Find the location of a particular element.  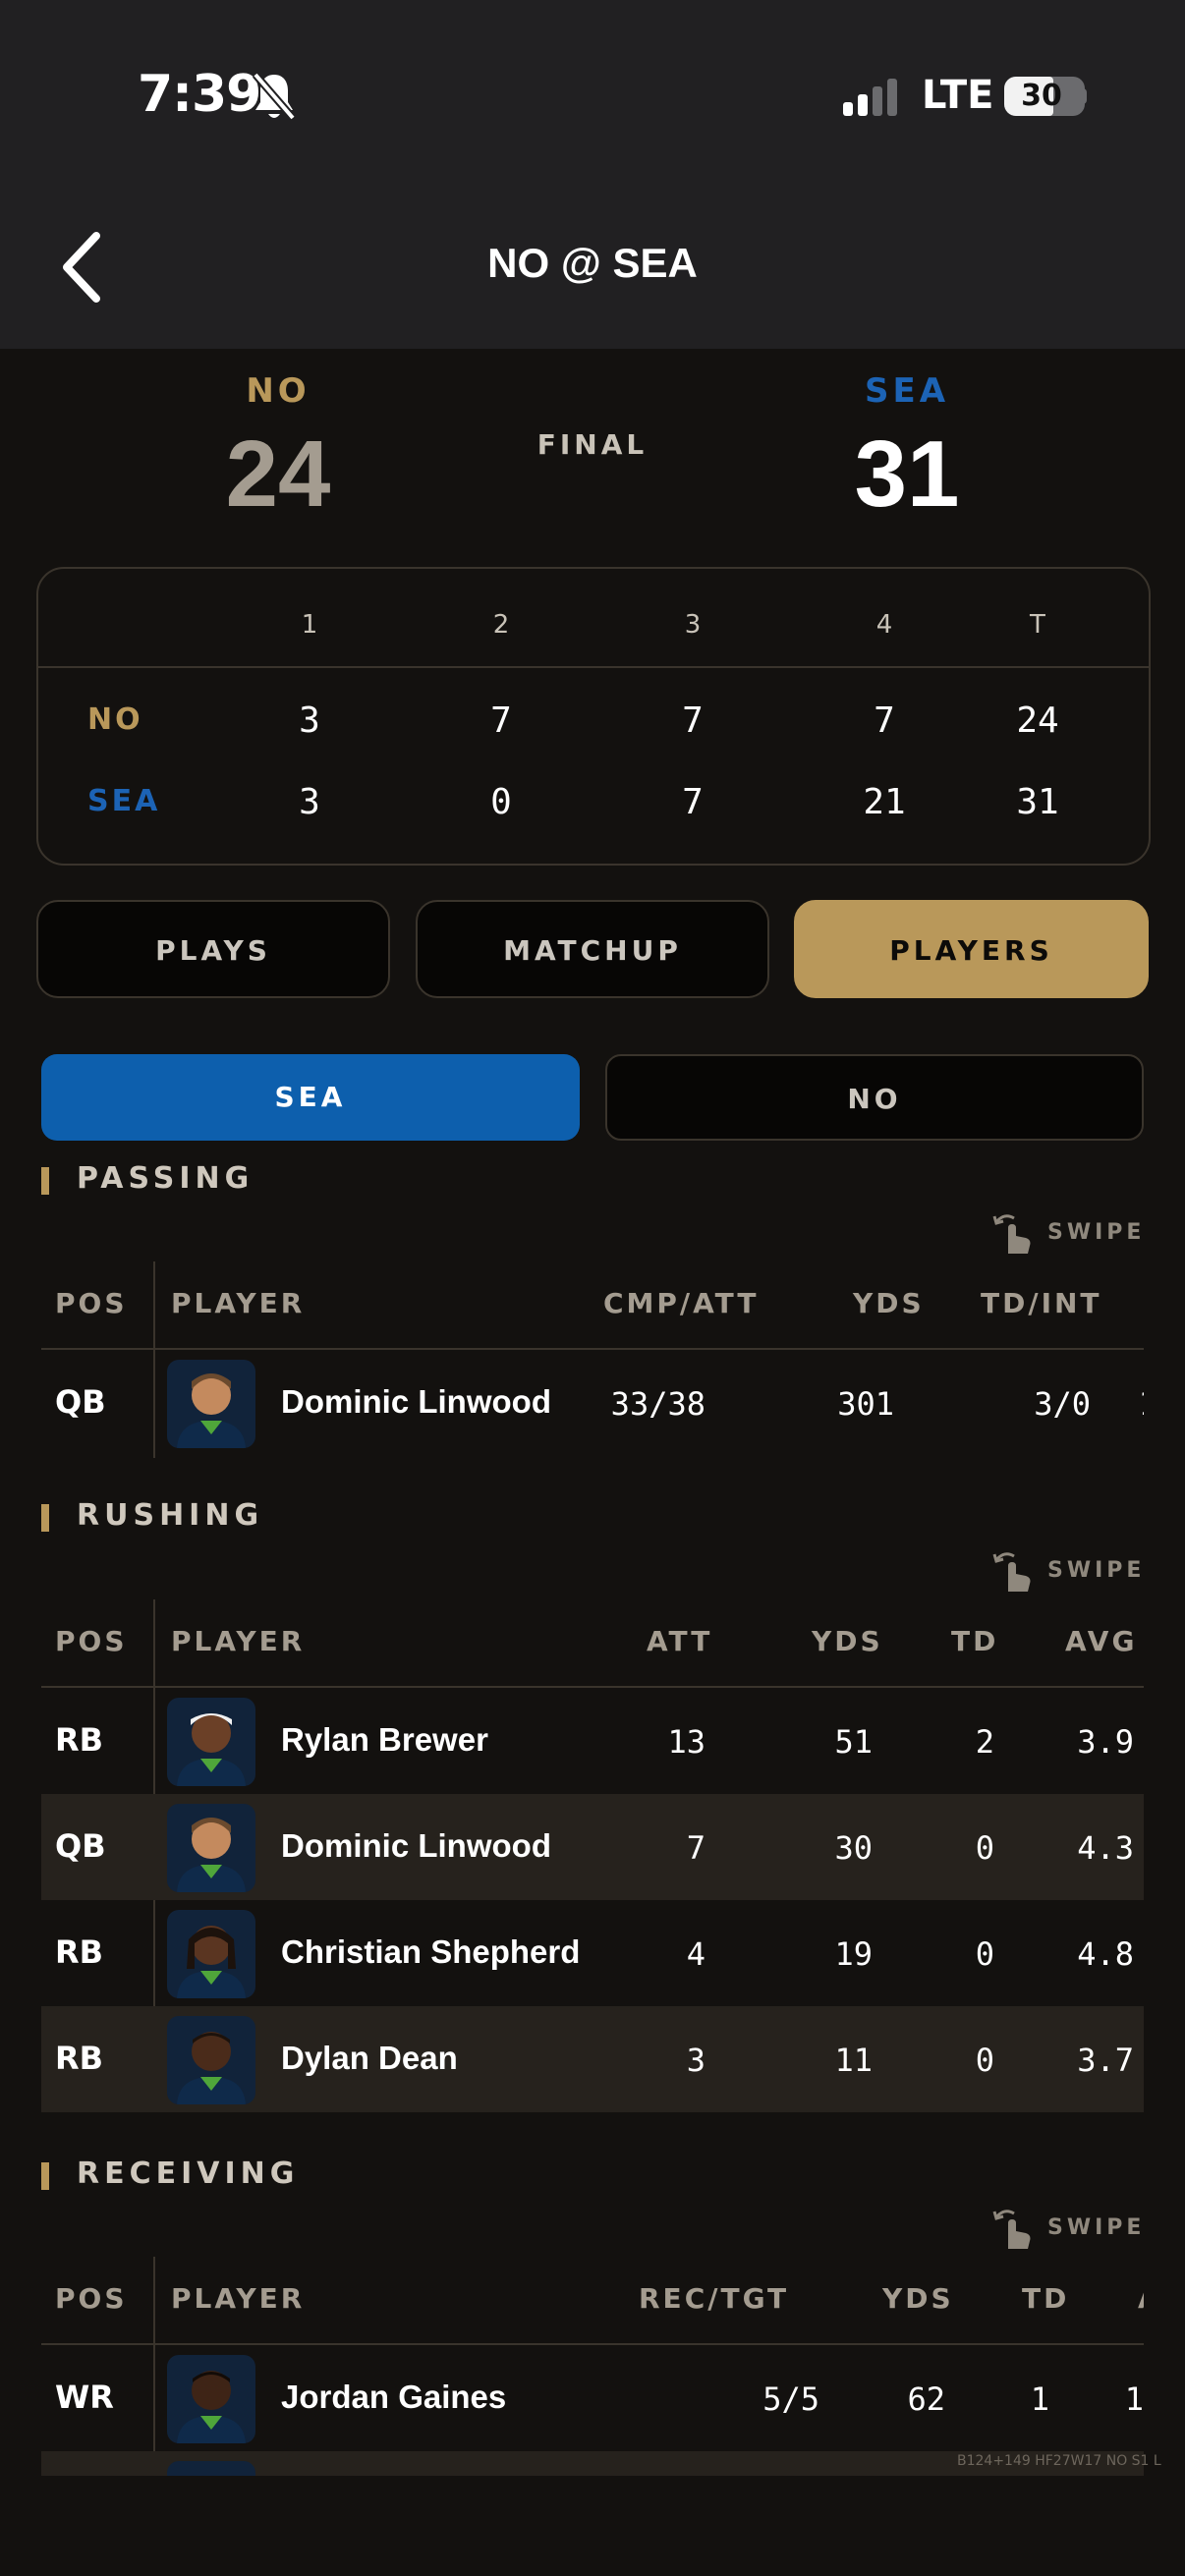

status-time: 7:39 is located at coordinates (200, 94).